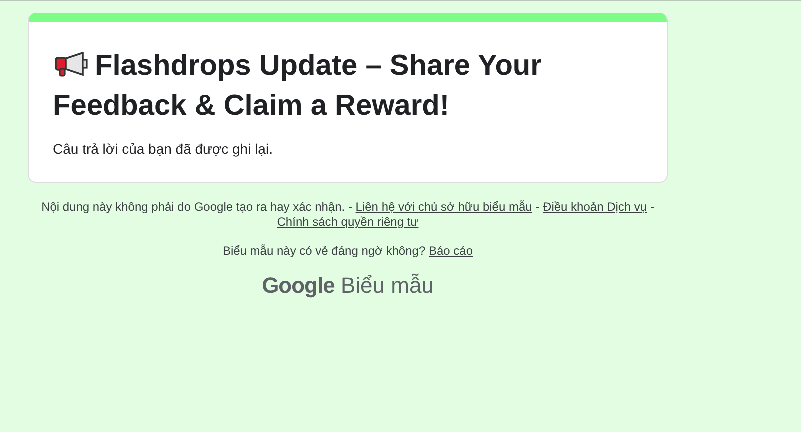 The image size is (801, 432). What do you see at coordinates (444, 207) in the screenshot?
I see `footer-link: Liên hệ với chủ sở hữu biểu mẫu` at bounding box center [444, 207].